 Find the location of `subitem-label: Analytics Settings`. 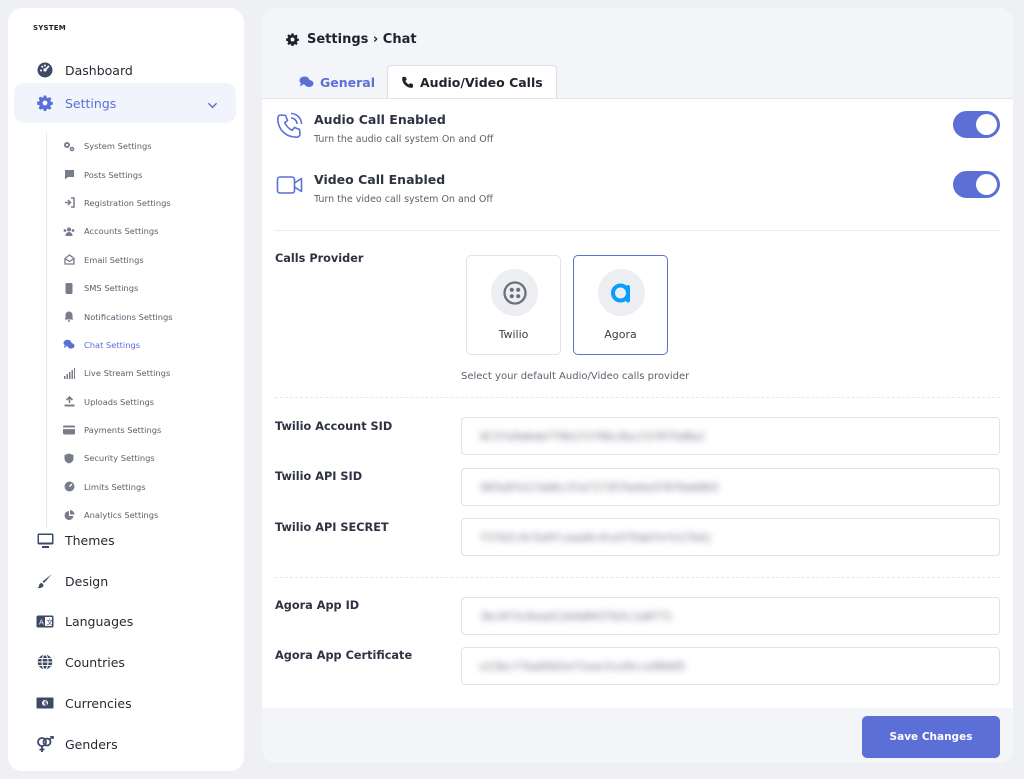

subitem-label: Analytics Settings is located at coordinates (121, 515).